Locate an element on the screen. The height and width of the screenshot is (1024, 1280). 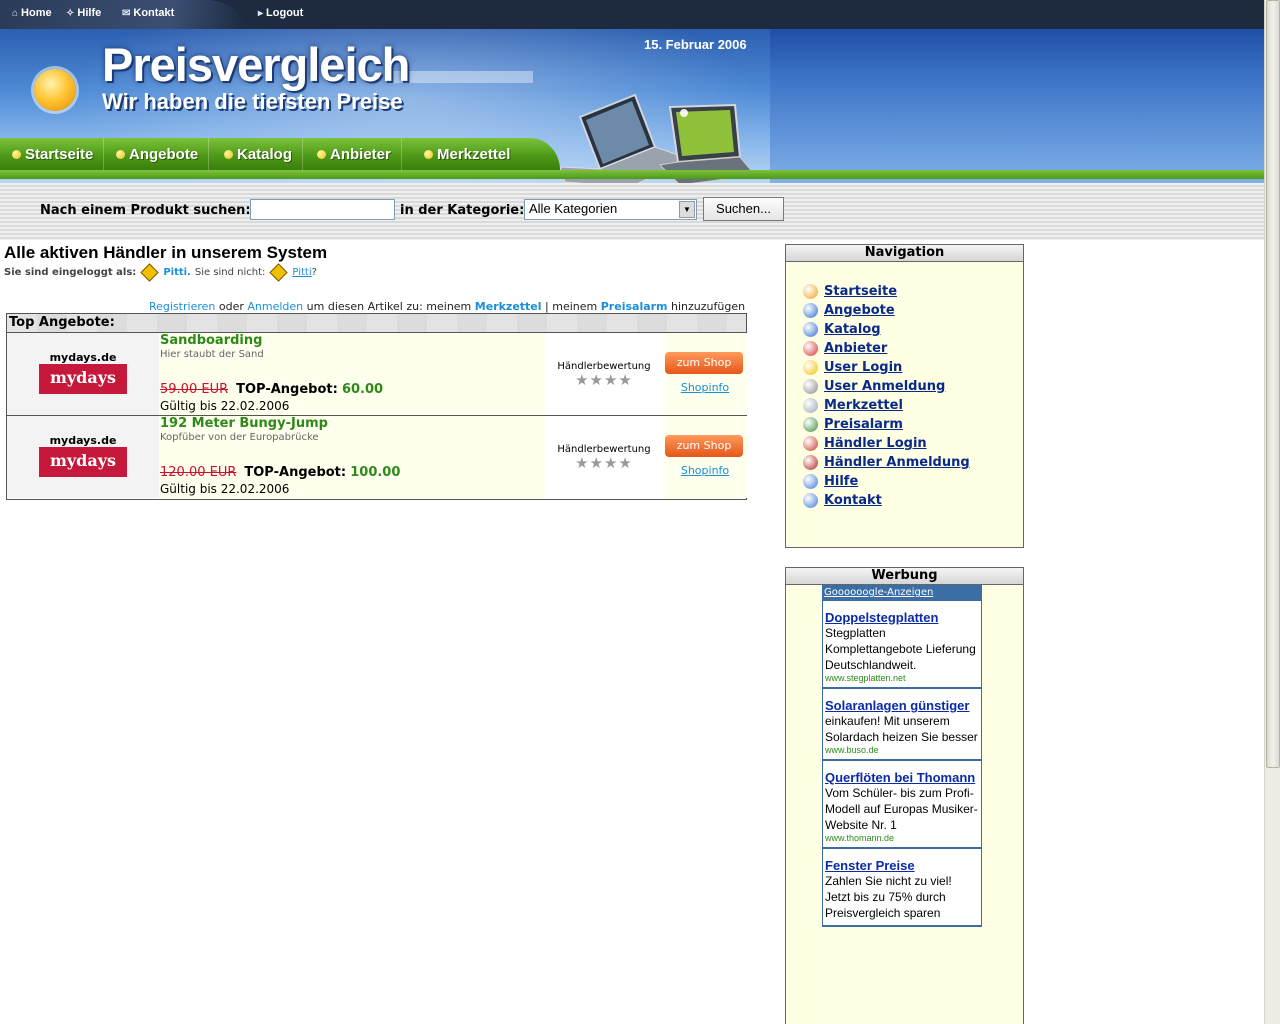
shop-name: mydays.de is located at coordinates (83, 440).